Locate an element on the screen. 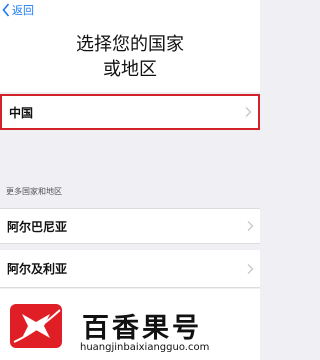 This screenshot has width=320, height=360. top-nav-bar: 返回 is located at coordinates (130, 11).